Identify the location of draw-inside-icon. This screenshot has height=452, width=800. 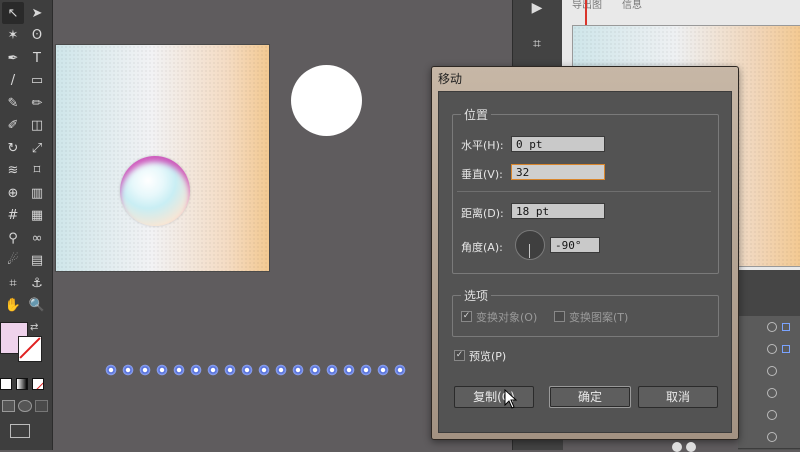
(41, 406).